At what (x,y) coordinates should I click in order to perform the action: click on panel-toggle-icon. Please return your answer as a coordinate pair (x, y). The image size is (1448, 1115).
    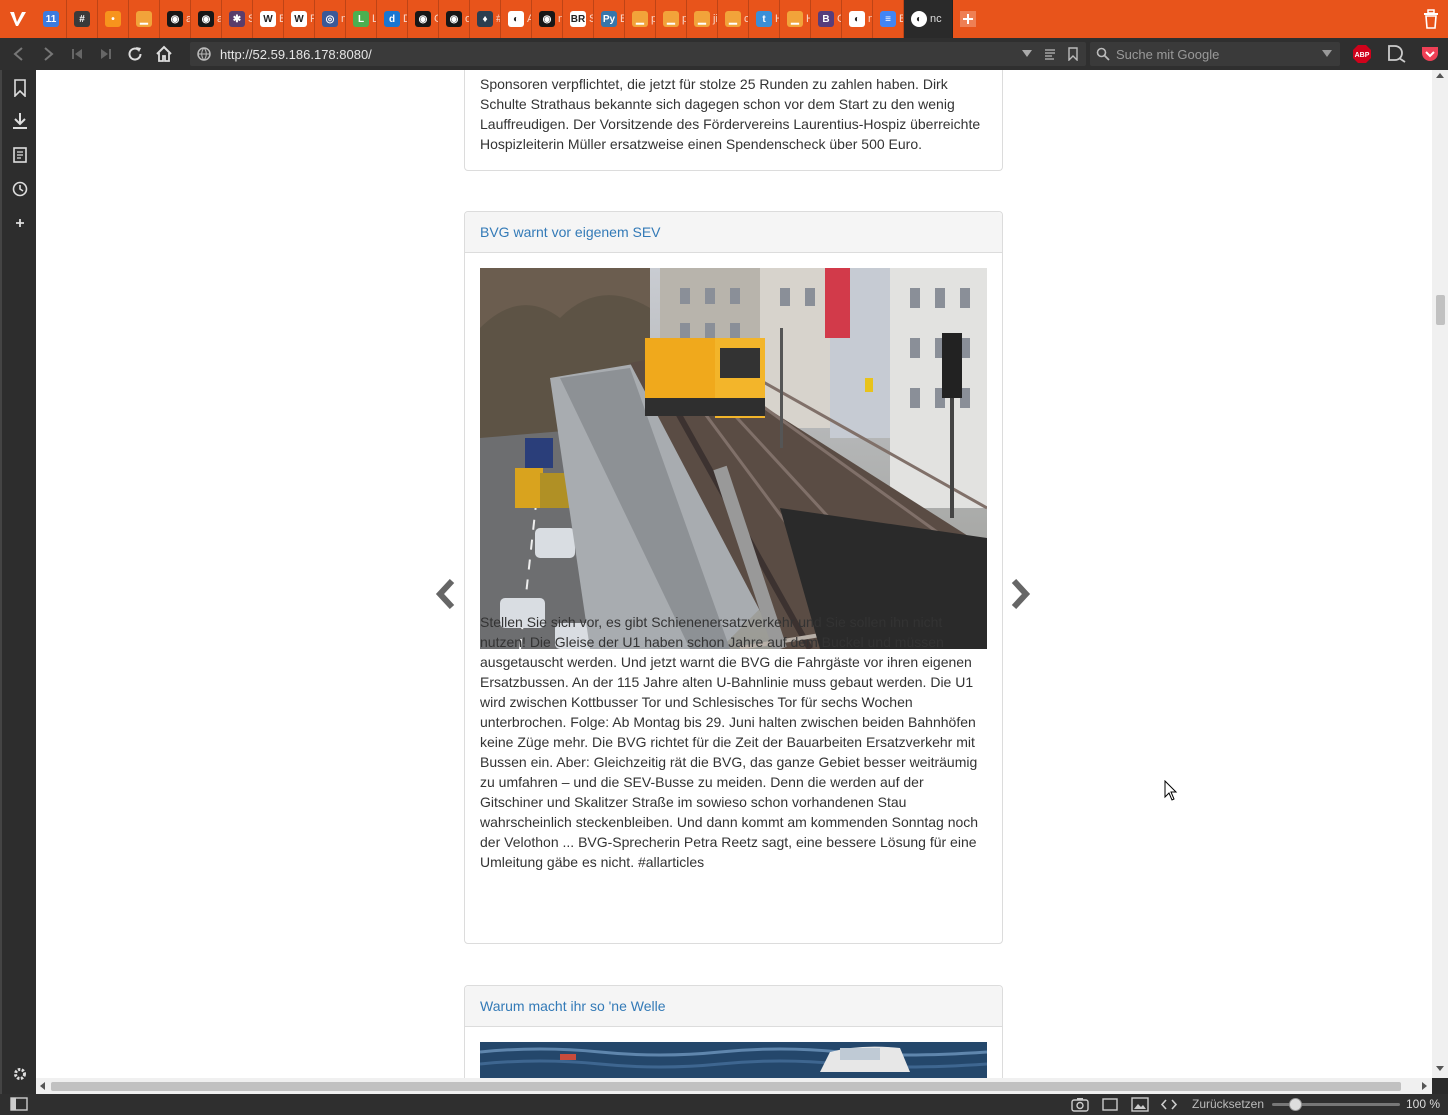
    Looking at the image, I should click on (19, 1104).